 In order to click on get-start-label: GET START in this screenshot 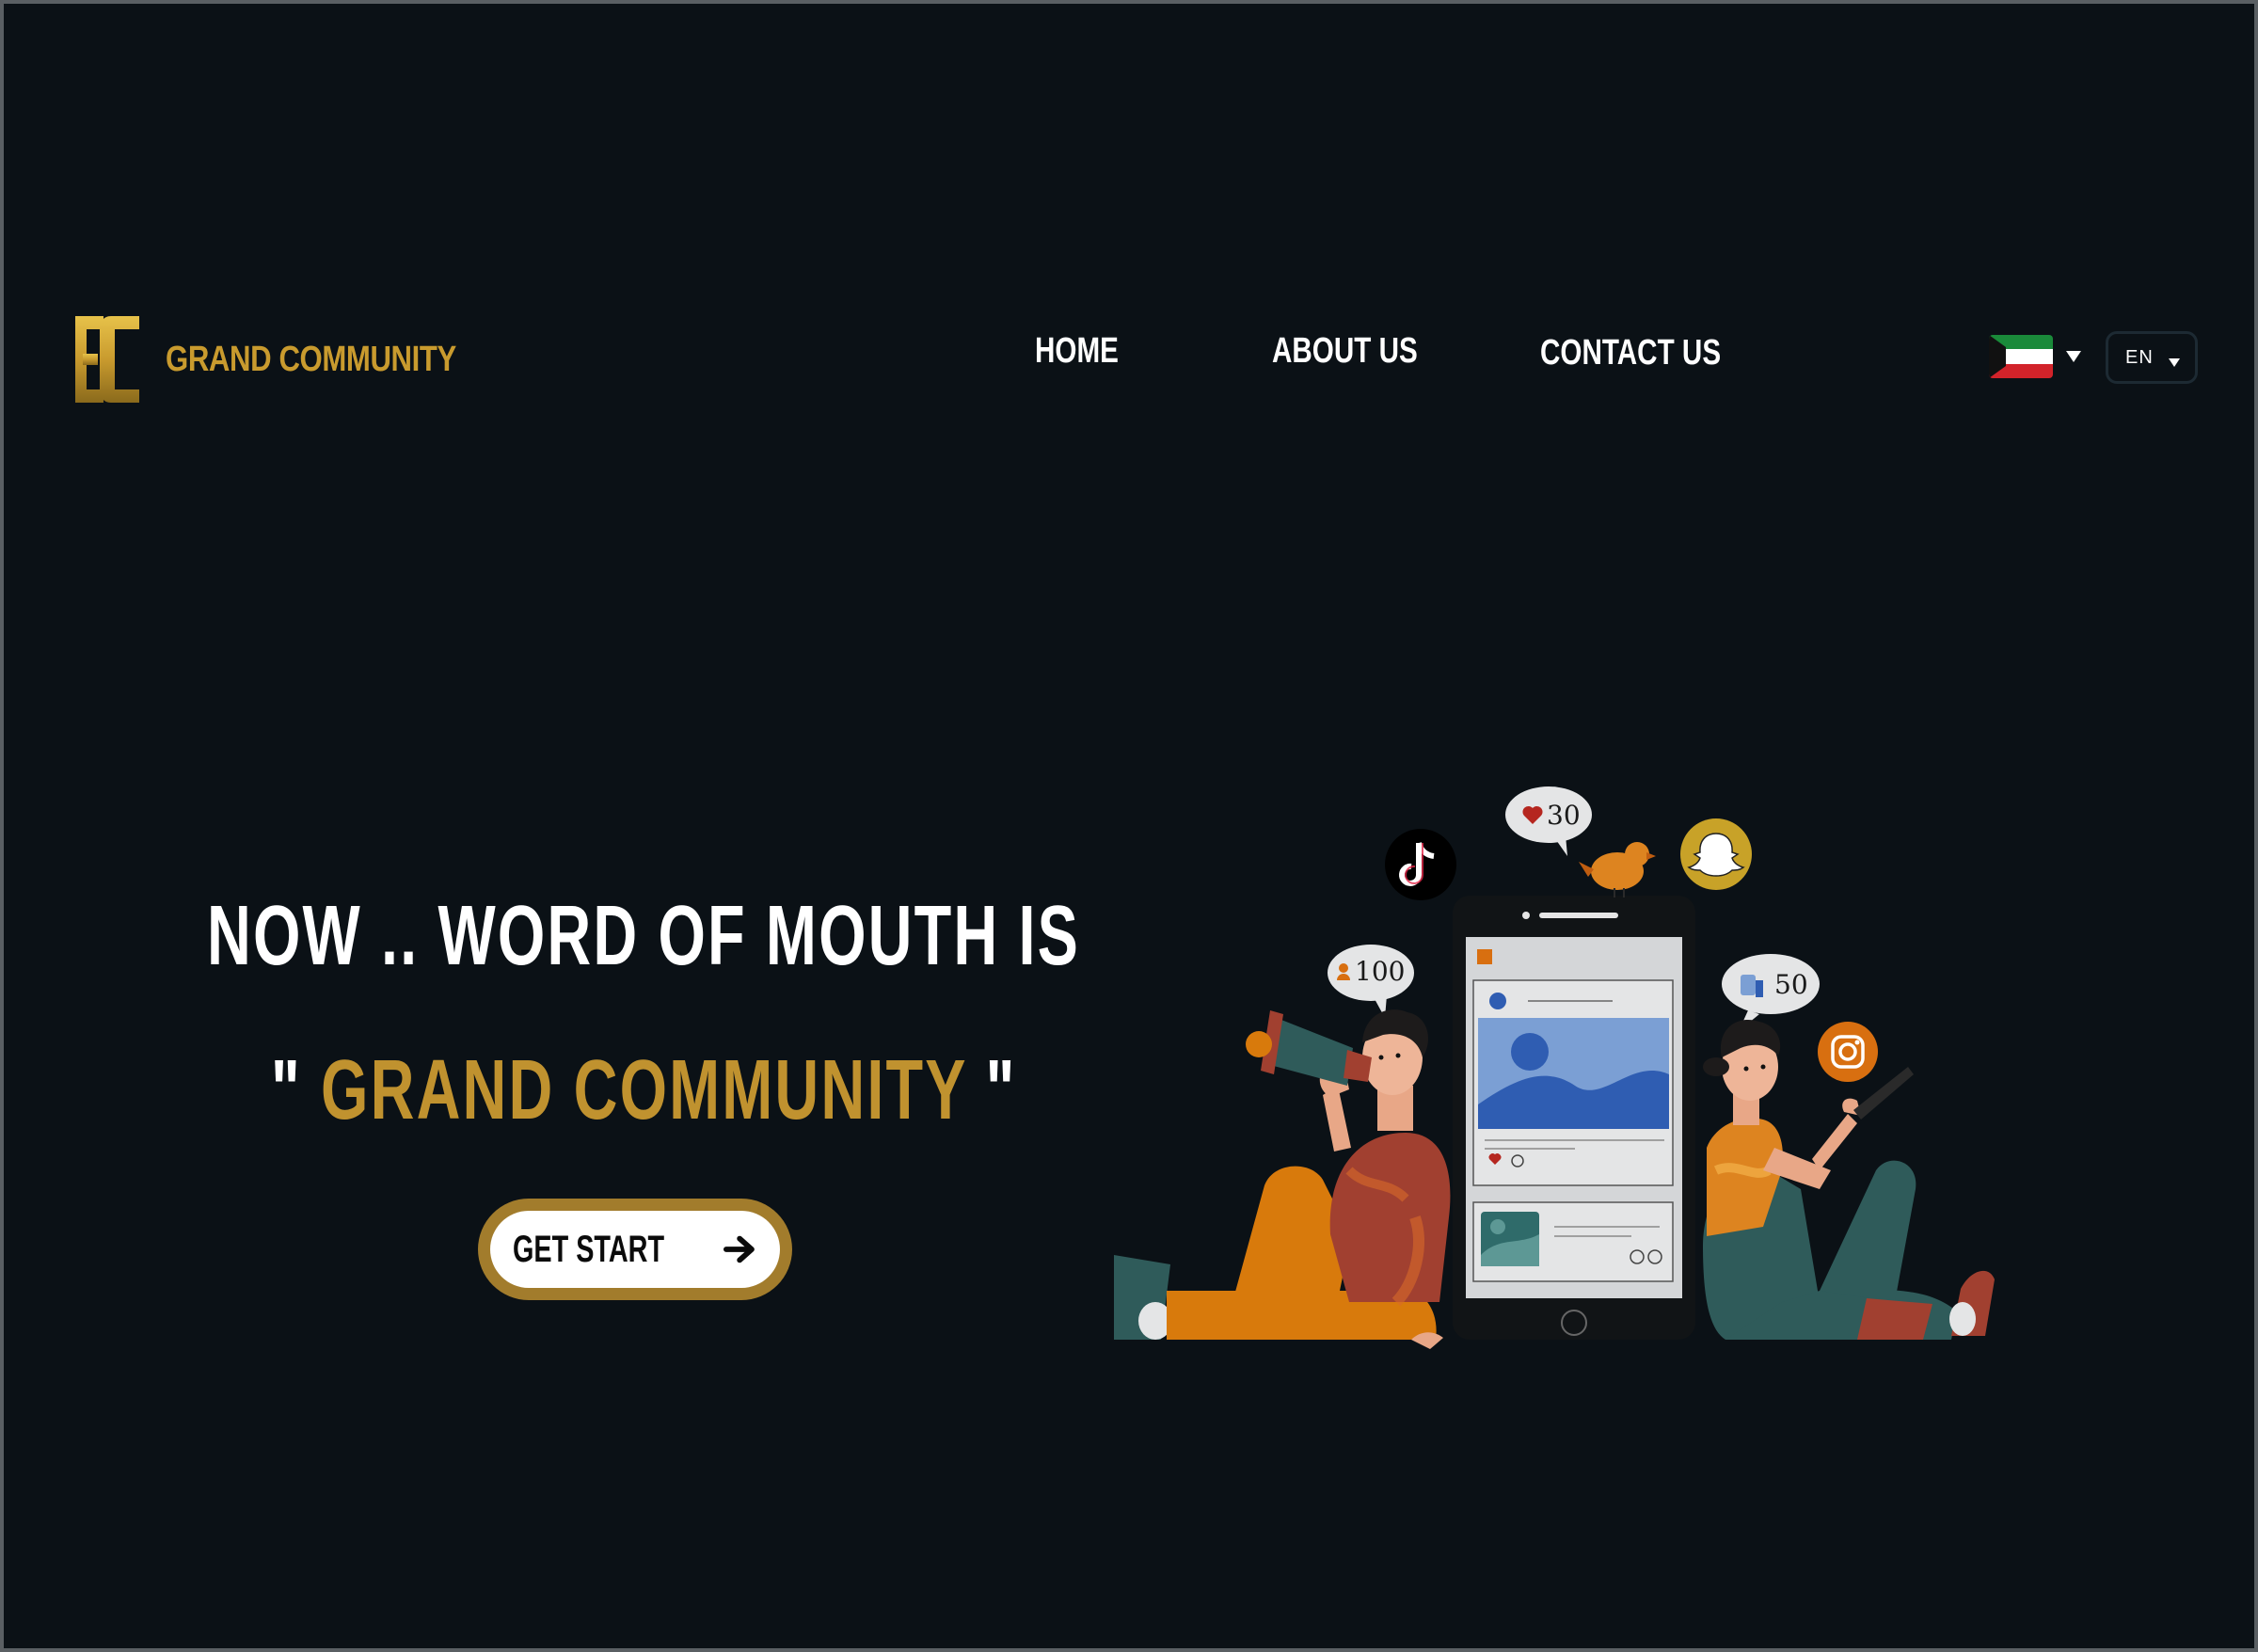, I will do `click(589, 1249)`.